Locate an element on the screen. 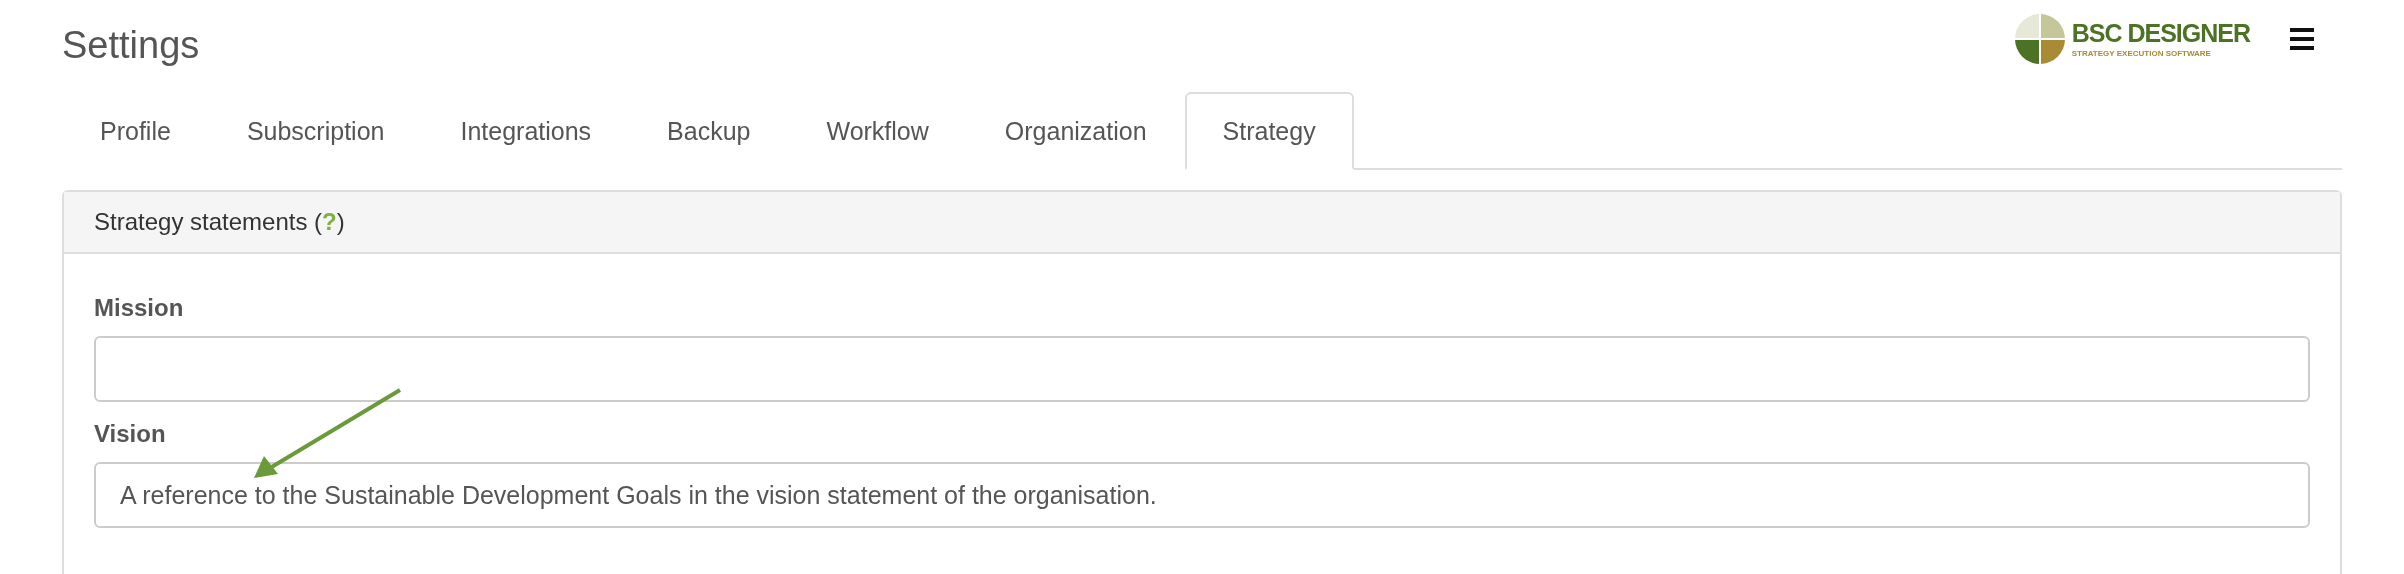 This screenshot has width=2404, height=574. page-title: Settings is located at coordinates (131, 45).